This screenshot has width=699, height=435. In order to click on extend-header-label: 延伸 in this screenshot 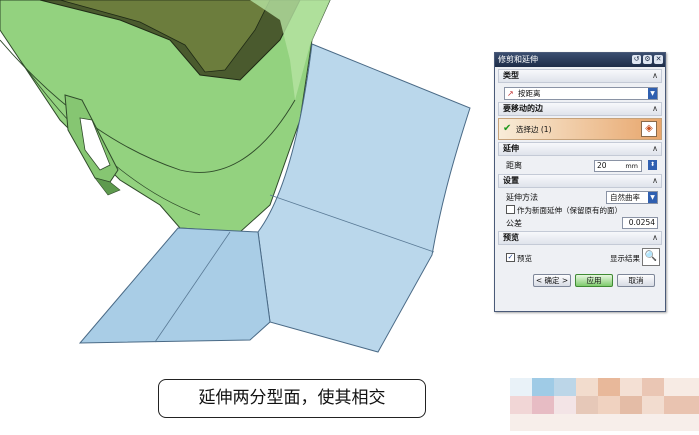, I will do `click(511, 148)`.